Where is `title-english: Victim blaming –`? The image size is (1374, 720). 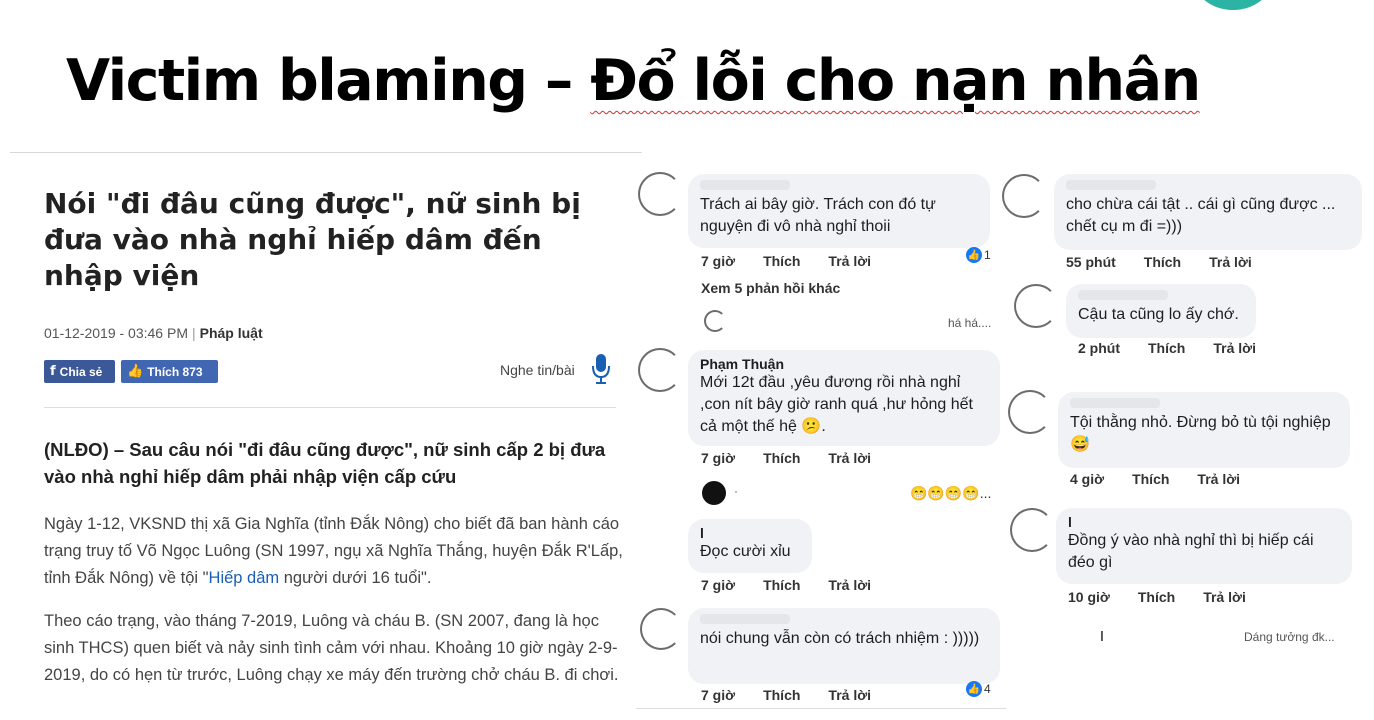 title-english: Victim blaming – is located at coordinates (328, 81).